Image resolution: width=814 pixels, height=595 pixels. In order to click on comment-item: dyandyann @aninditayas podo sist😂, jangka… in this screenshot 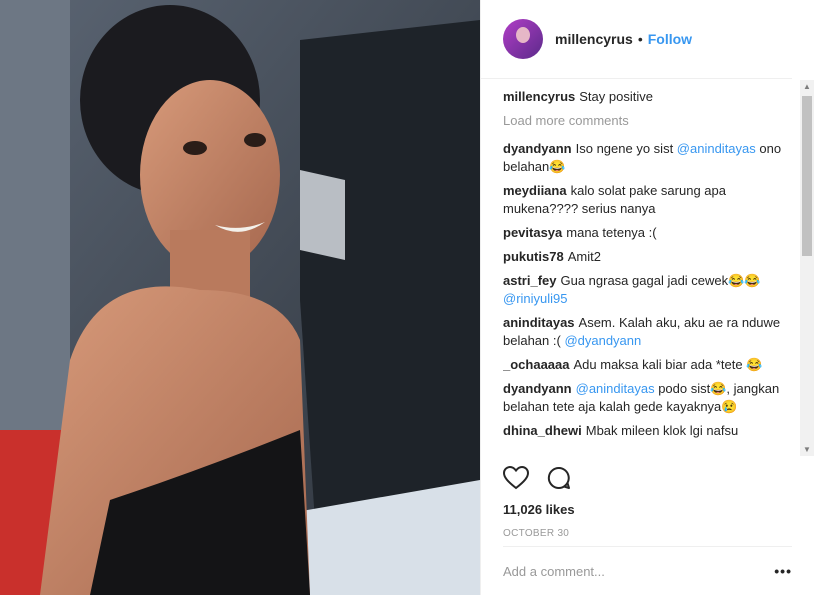, I will do `click(652, 398)`.